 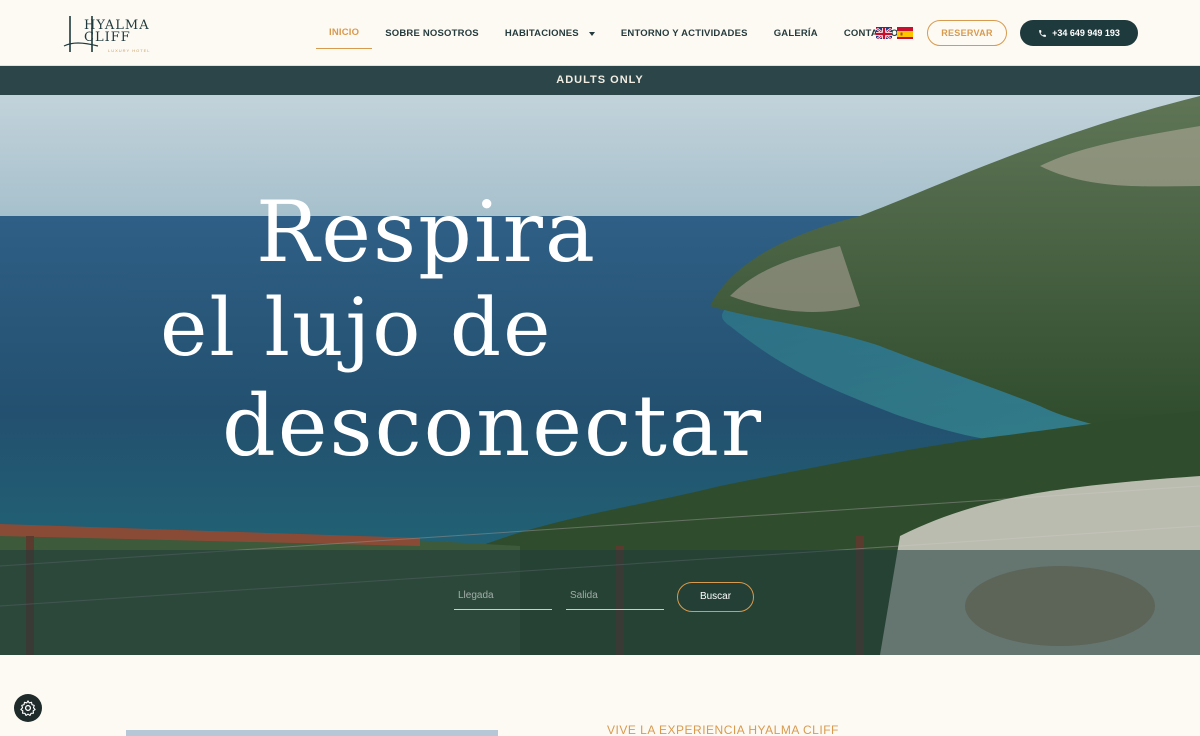 What do you see at coordinates (129, 50) in the screenshot?
I see `brand-subtitle: LUXURY HOTEL` at bounding box center [129, 50].